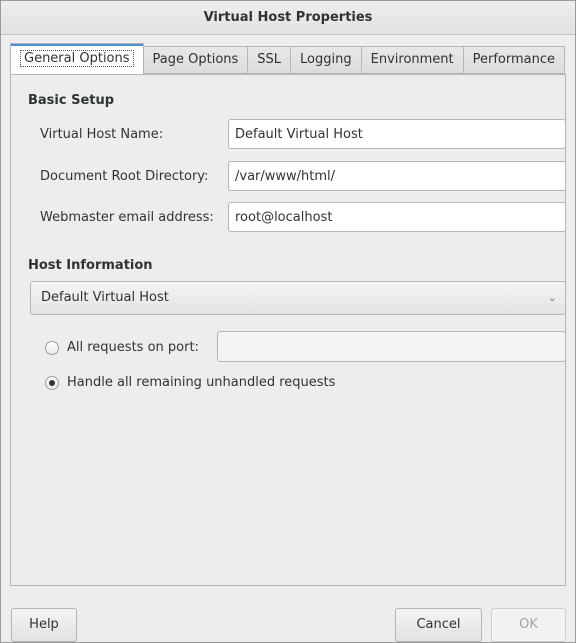 This screenshot has height=643, width=576. I want to click on tab-label: SSL, so click(269, 59).